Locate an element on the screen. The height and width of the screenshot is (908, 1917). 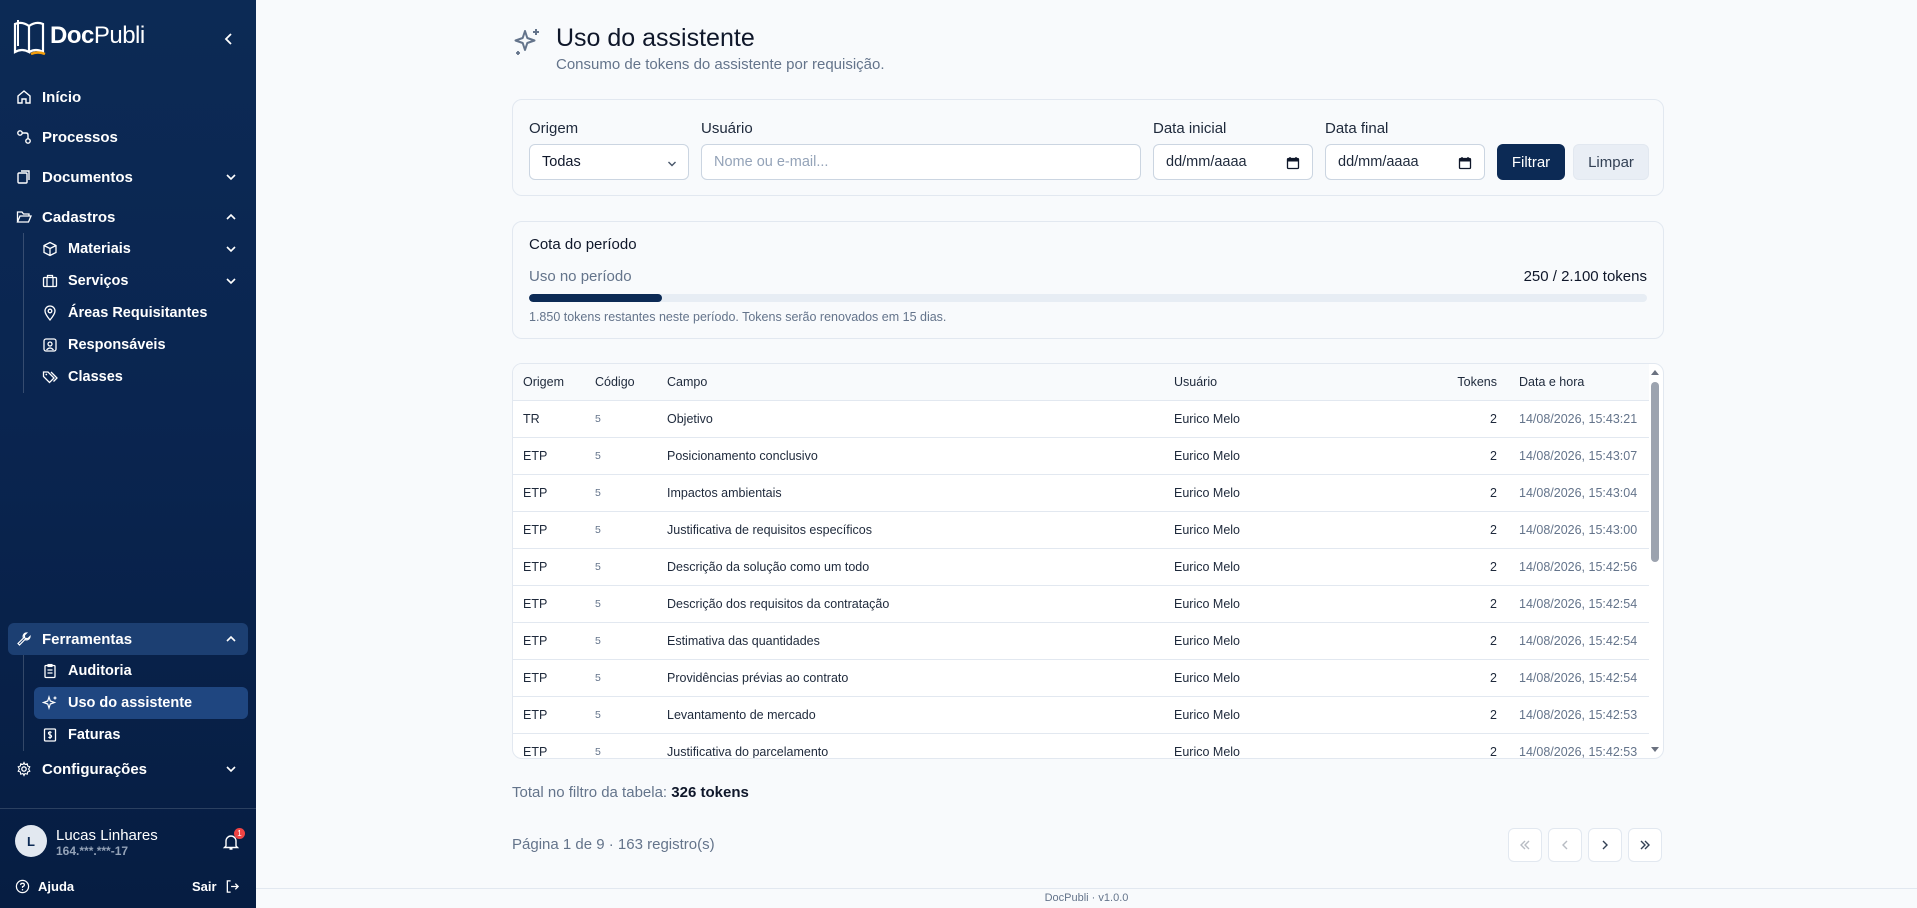
origem-select: Todas is located at coordinates (609, 162).